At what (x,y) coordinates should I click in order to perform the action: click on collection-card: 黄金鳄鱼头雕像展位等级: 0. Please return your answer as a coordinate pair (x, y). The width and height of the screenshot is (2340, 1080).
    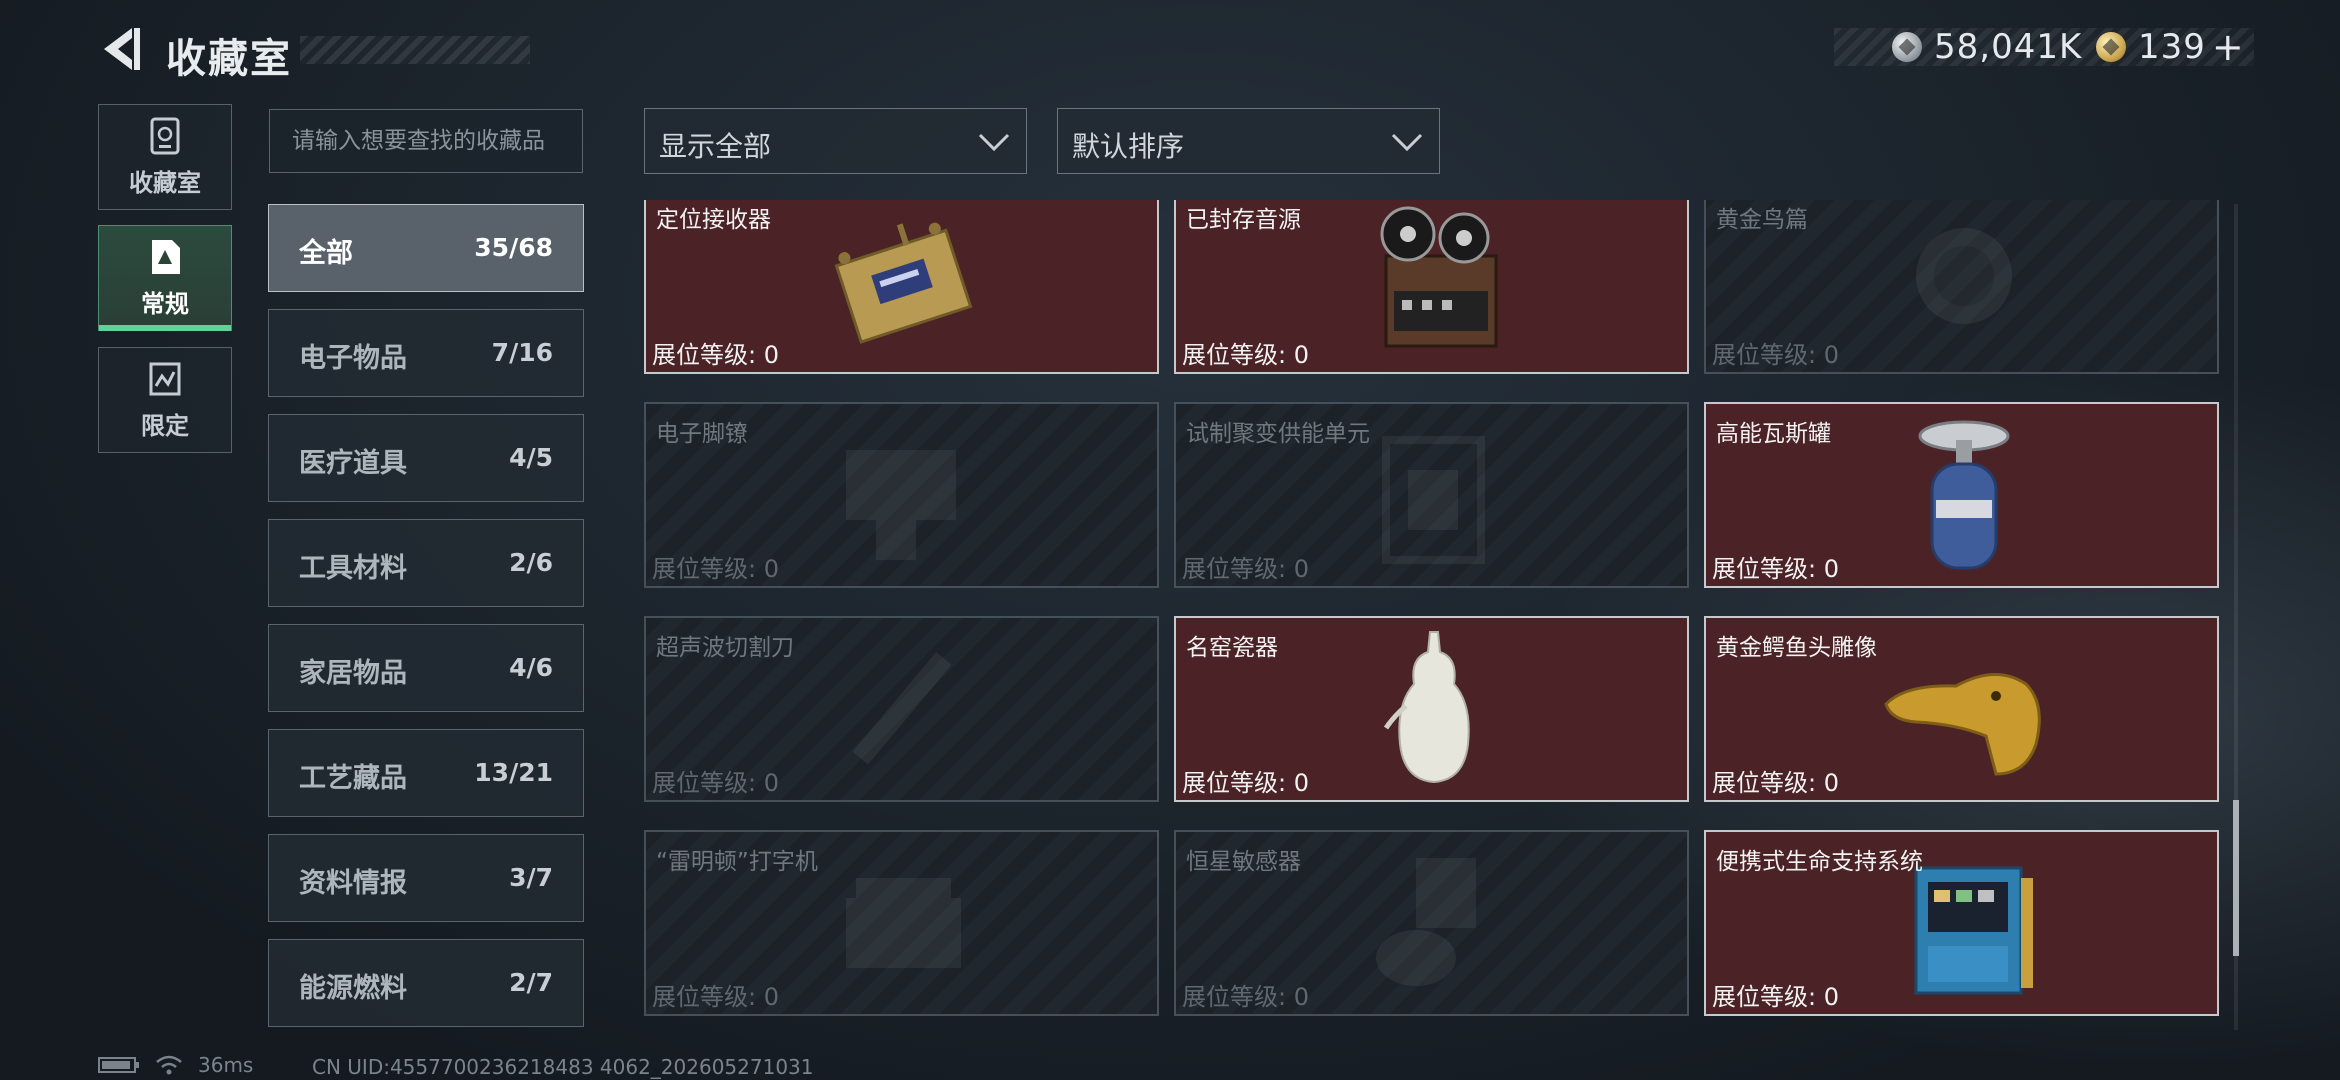
    Looking at the image, I should click on (1961, 709).